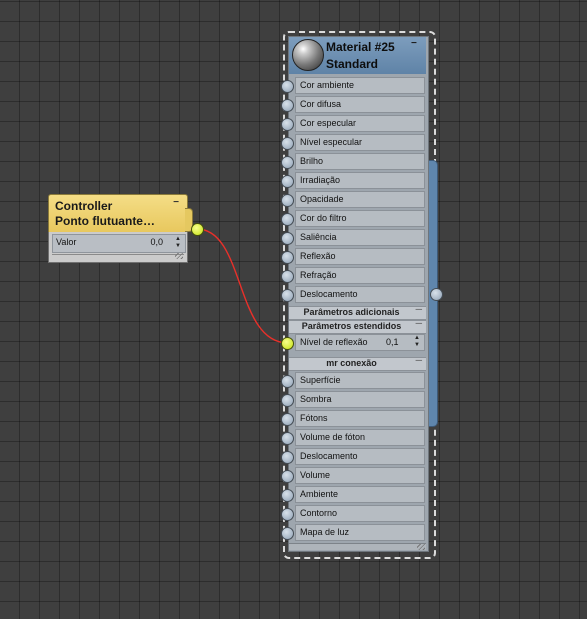 The width and height of the screenshot is (587, 619). What do you see at coordinates (323, 218) in the screenshot?
I see `slot-label: Cor do filtro` at bounding box center [323, 218].